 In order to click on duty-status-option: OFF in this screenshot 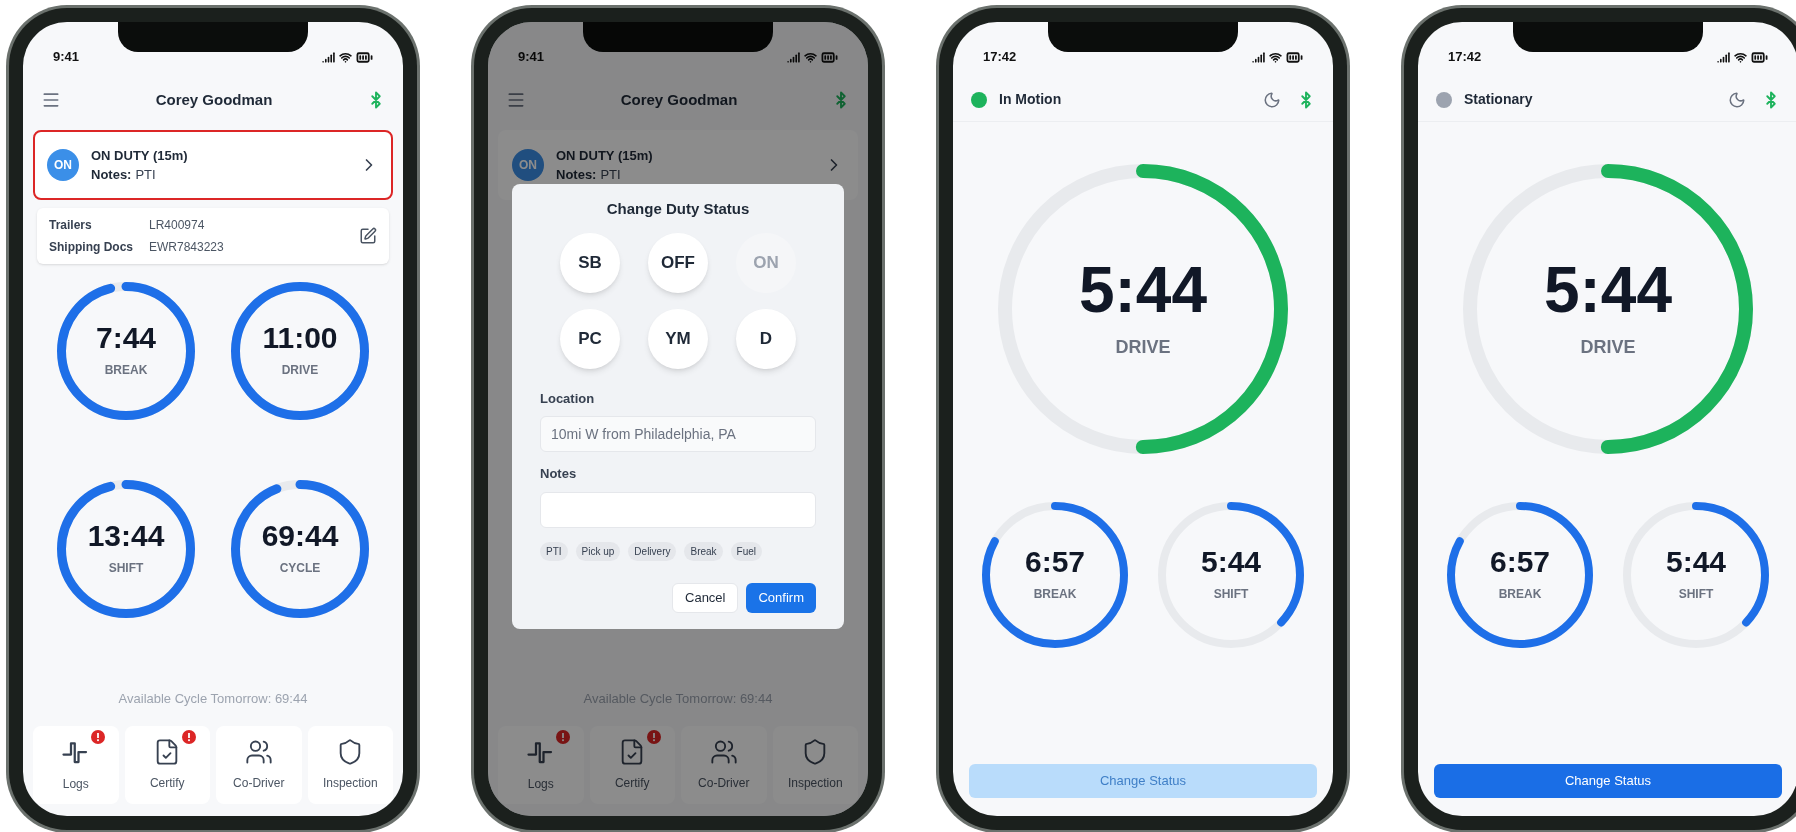, I will do `click(678, 262)`.